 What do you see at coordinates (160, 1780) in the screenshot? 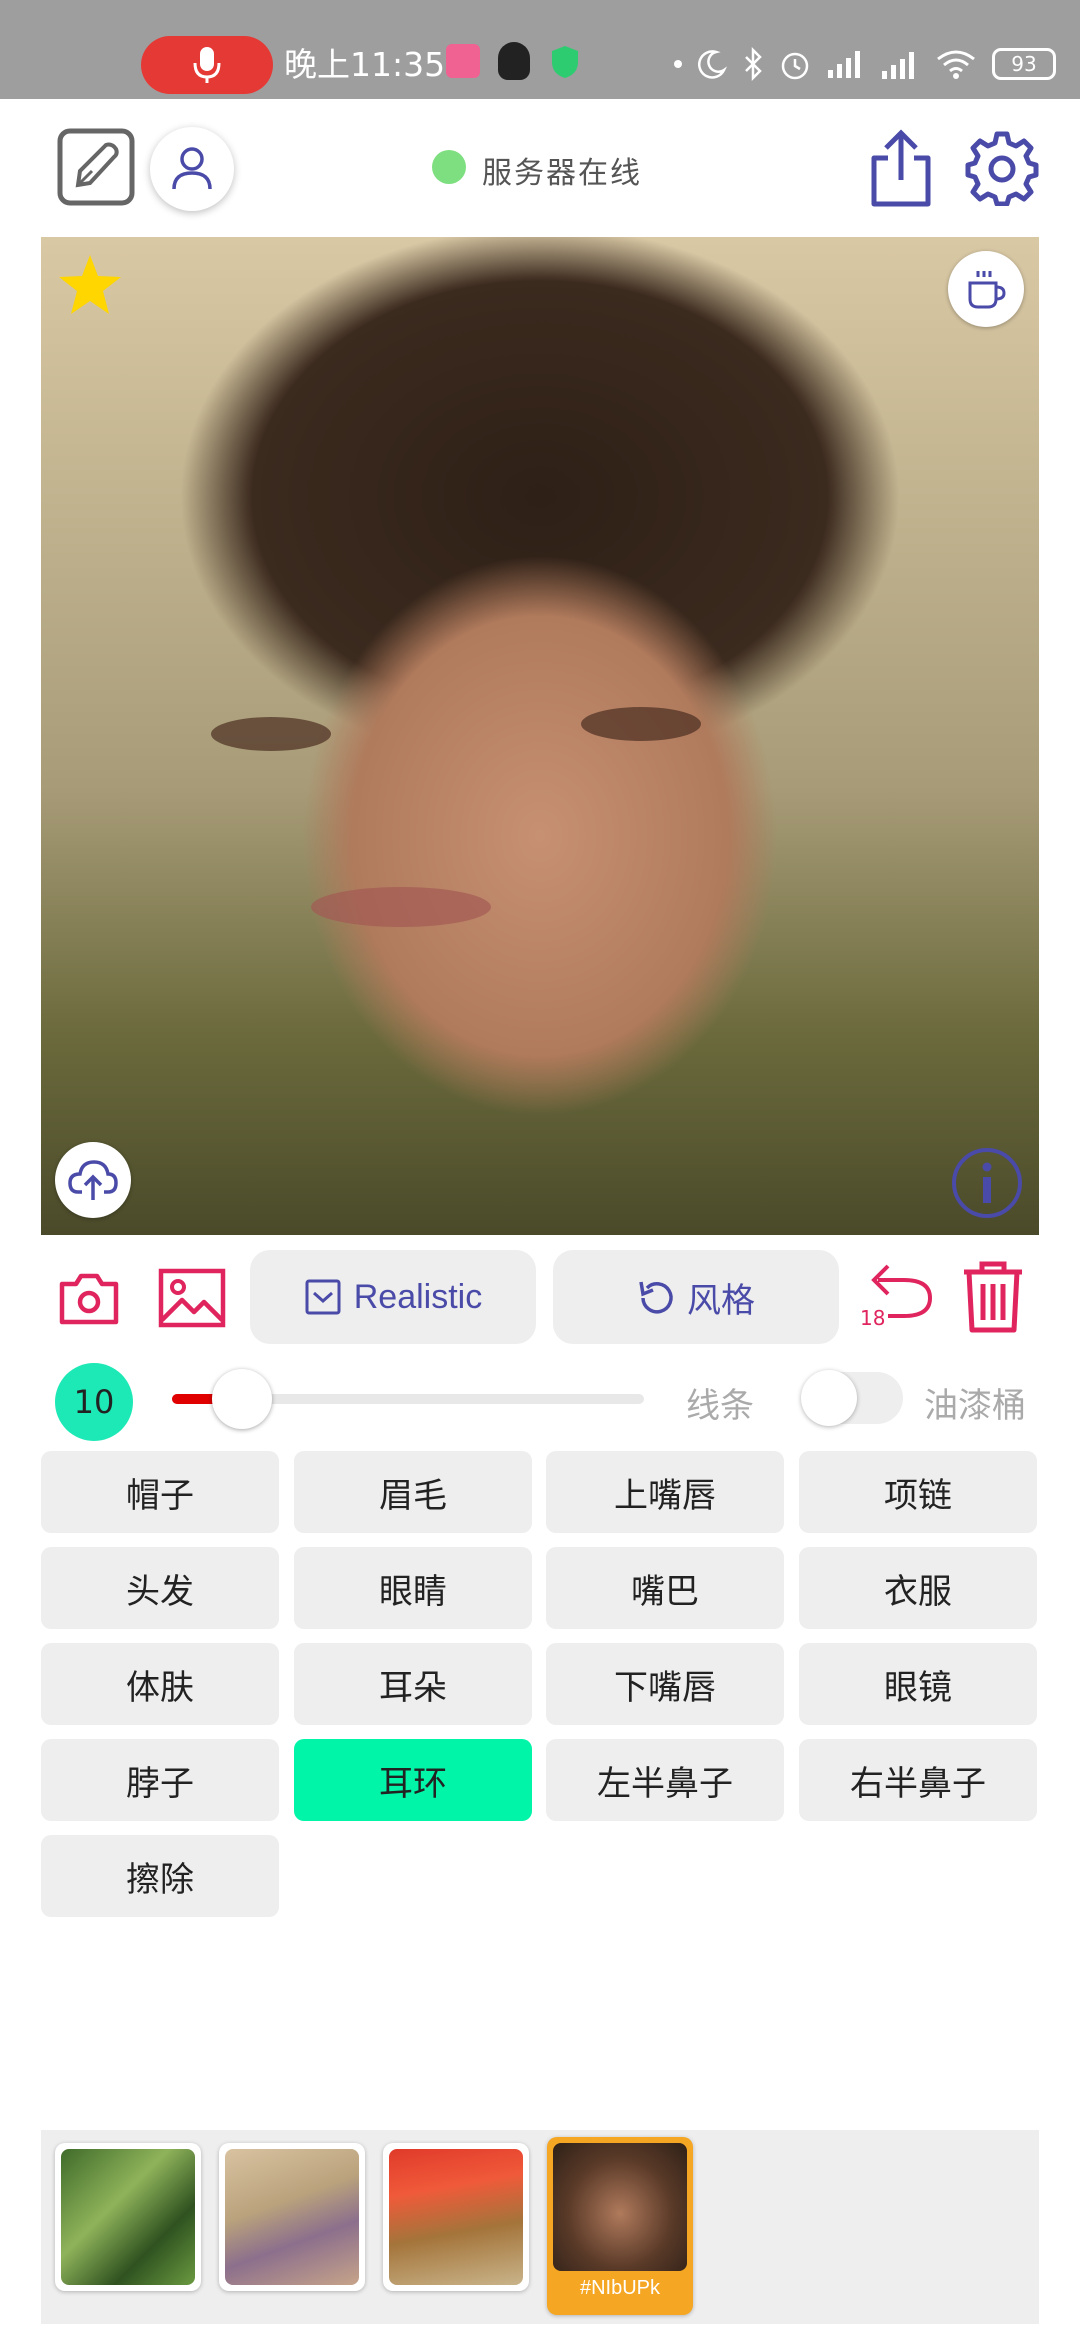
I see `part-button: 脖子` at bounding box center [160, 1780].